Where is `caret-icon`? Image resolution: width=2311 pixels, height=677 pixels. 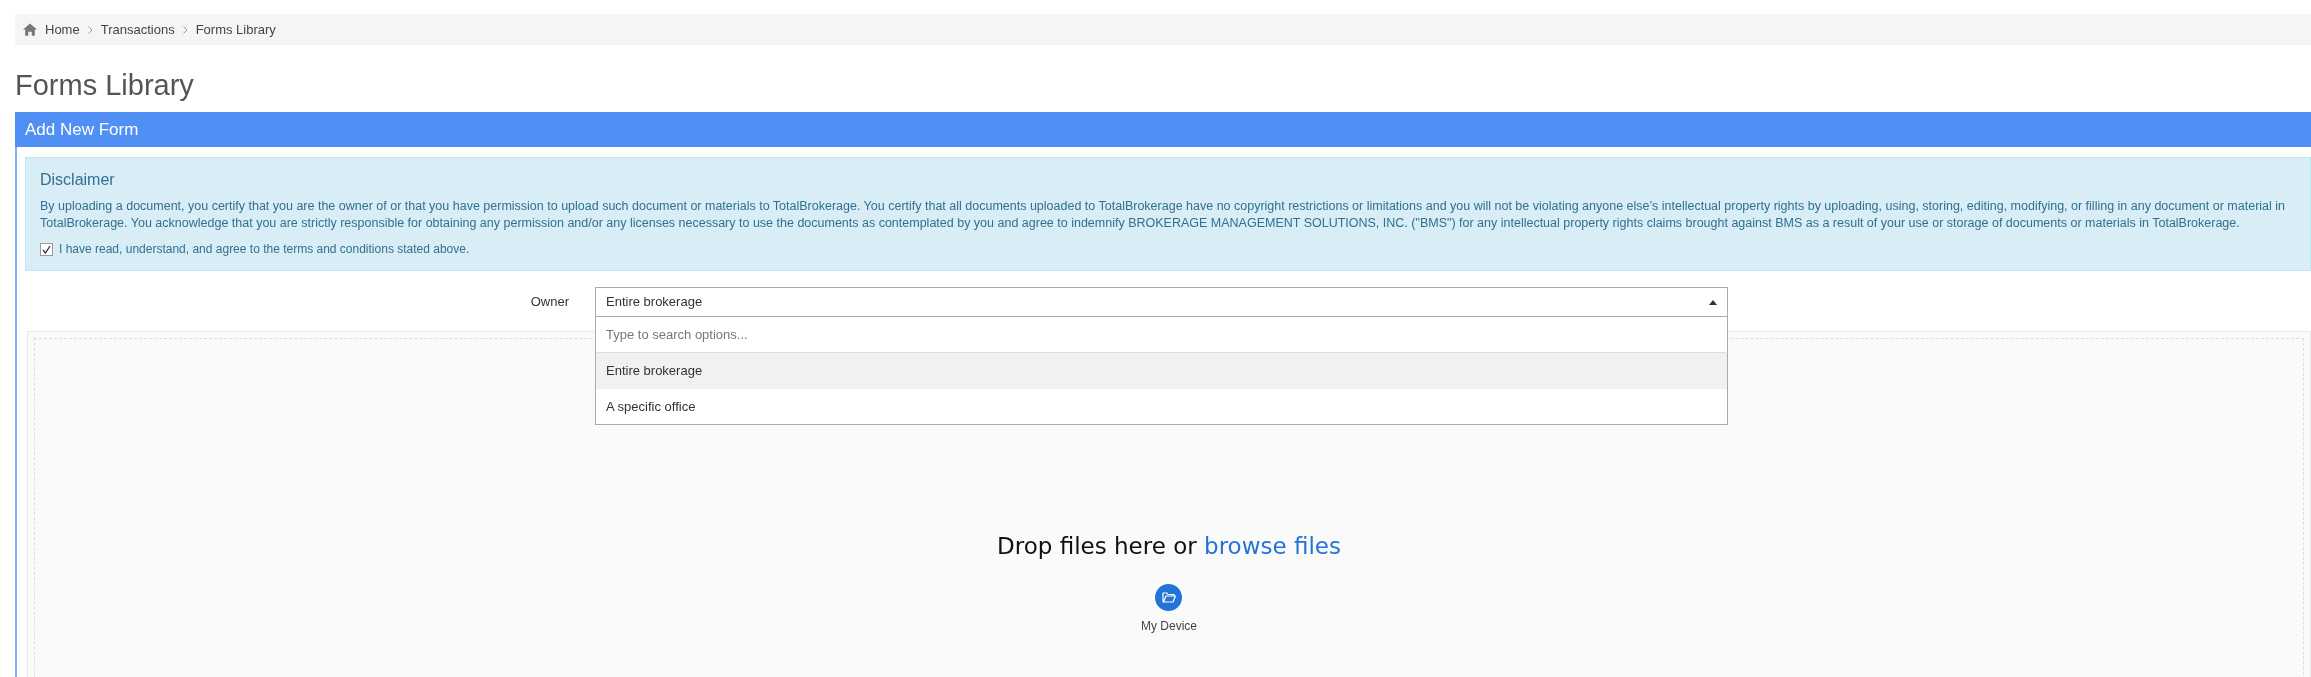 caret-icon is located at coordinates (1713, 302).